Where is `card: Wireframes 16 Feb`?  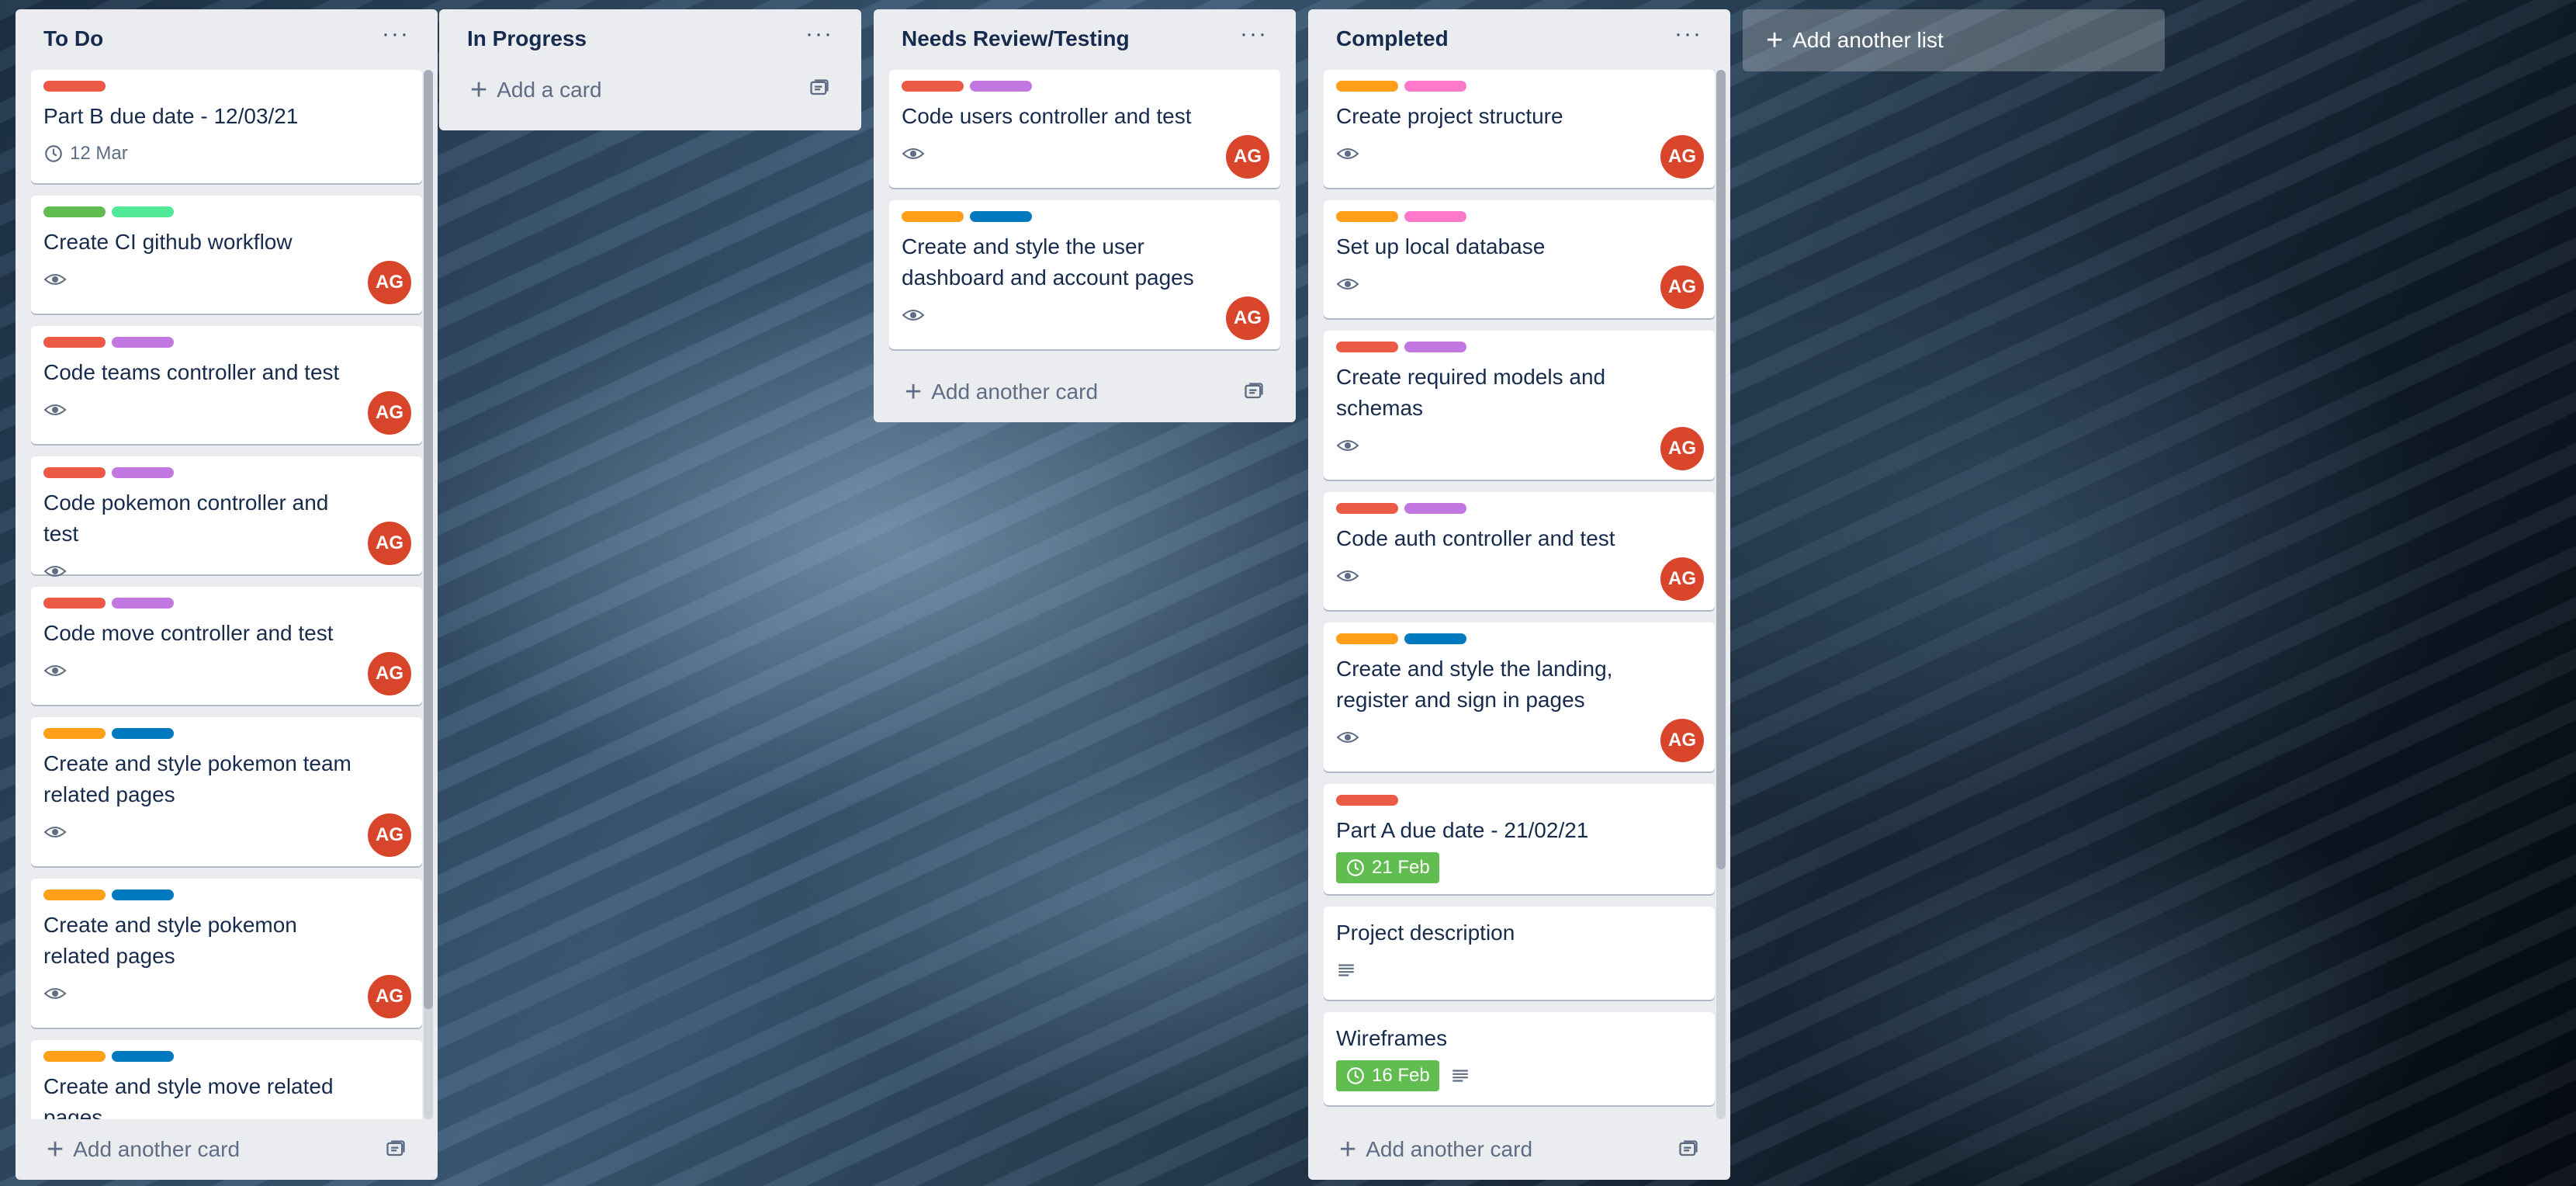
card: Wireframes 16 Feb is located at coordinates (1519, 1058).